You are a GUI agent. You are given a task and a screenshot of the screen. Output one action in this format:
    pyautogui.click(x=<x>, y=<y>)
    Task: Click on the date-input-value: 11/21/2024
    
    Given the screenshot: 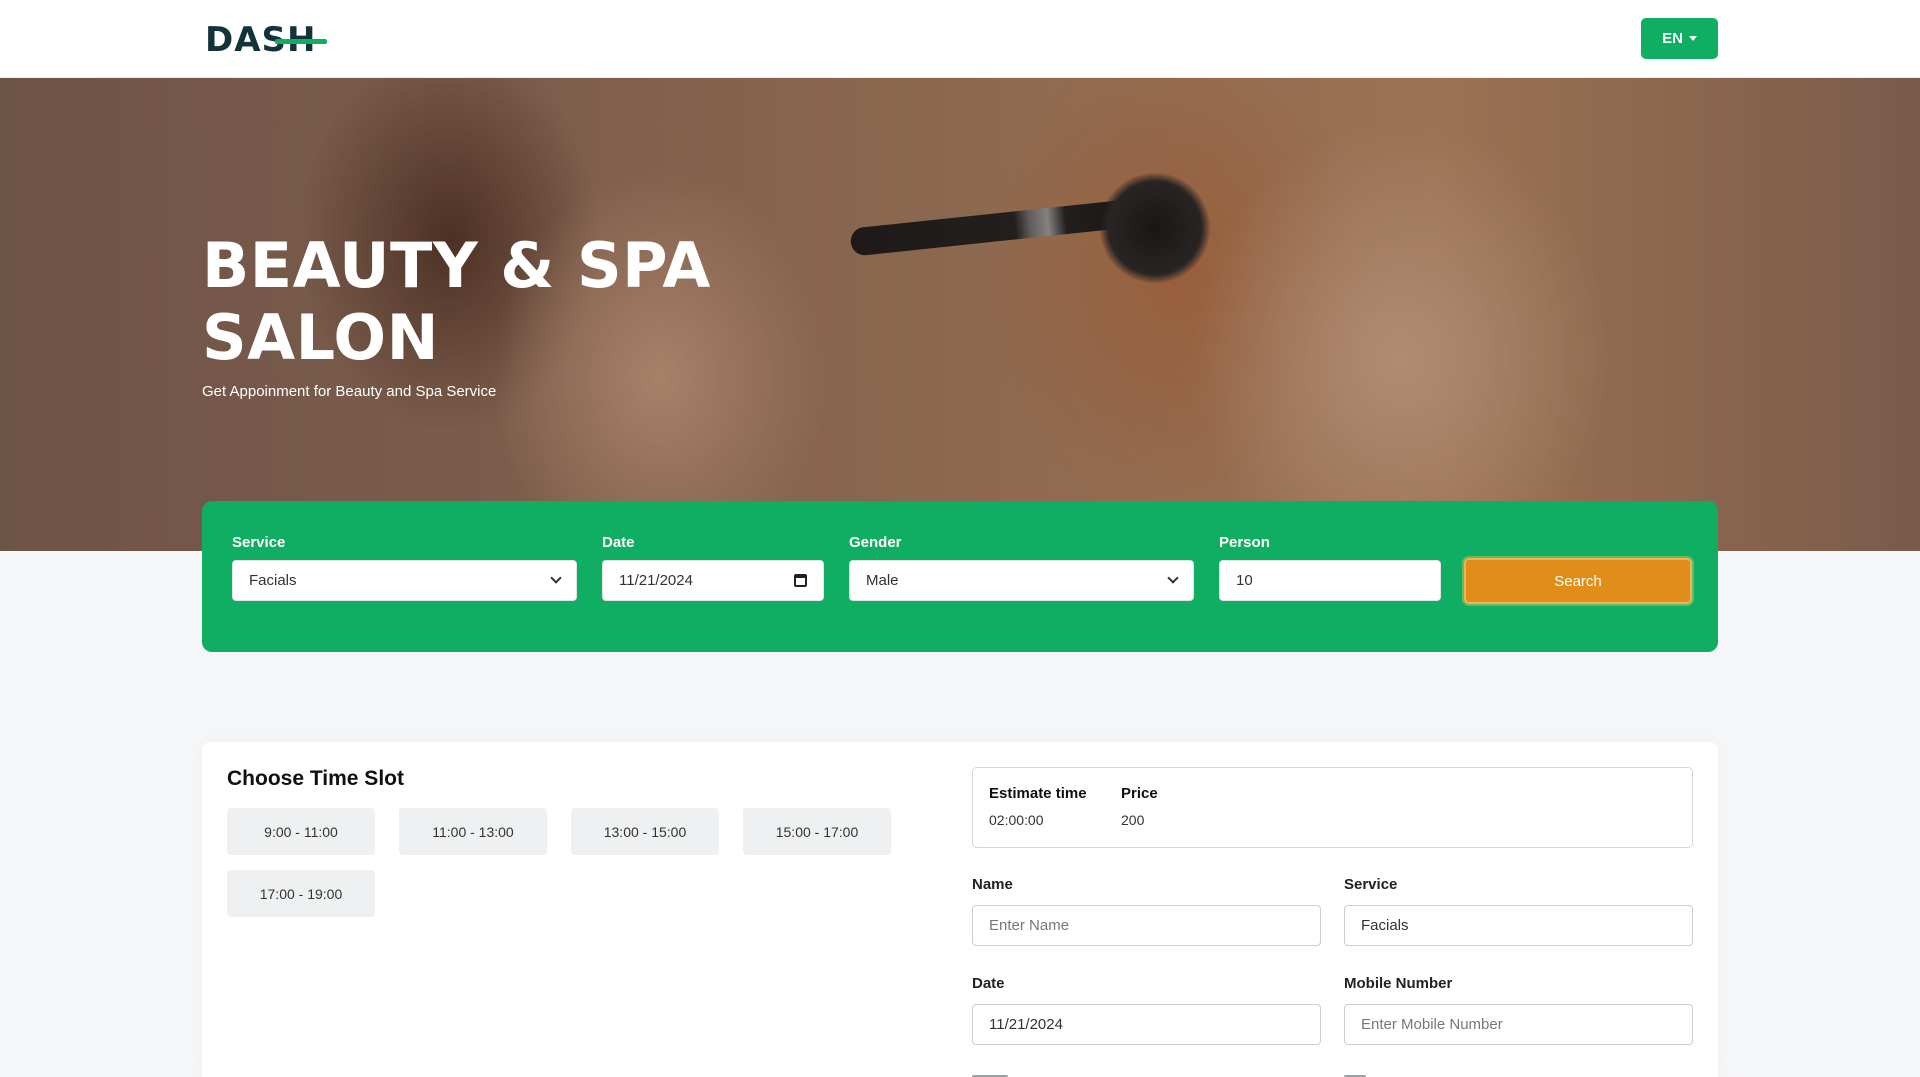 What is the action you would take?
    pyautogui.click(x=656, y=580)
    